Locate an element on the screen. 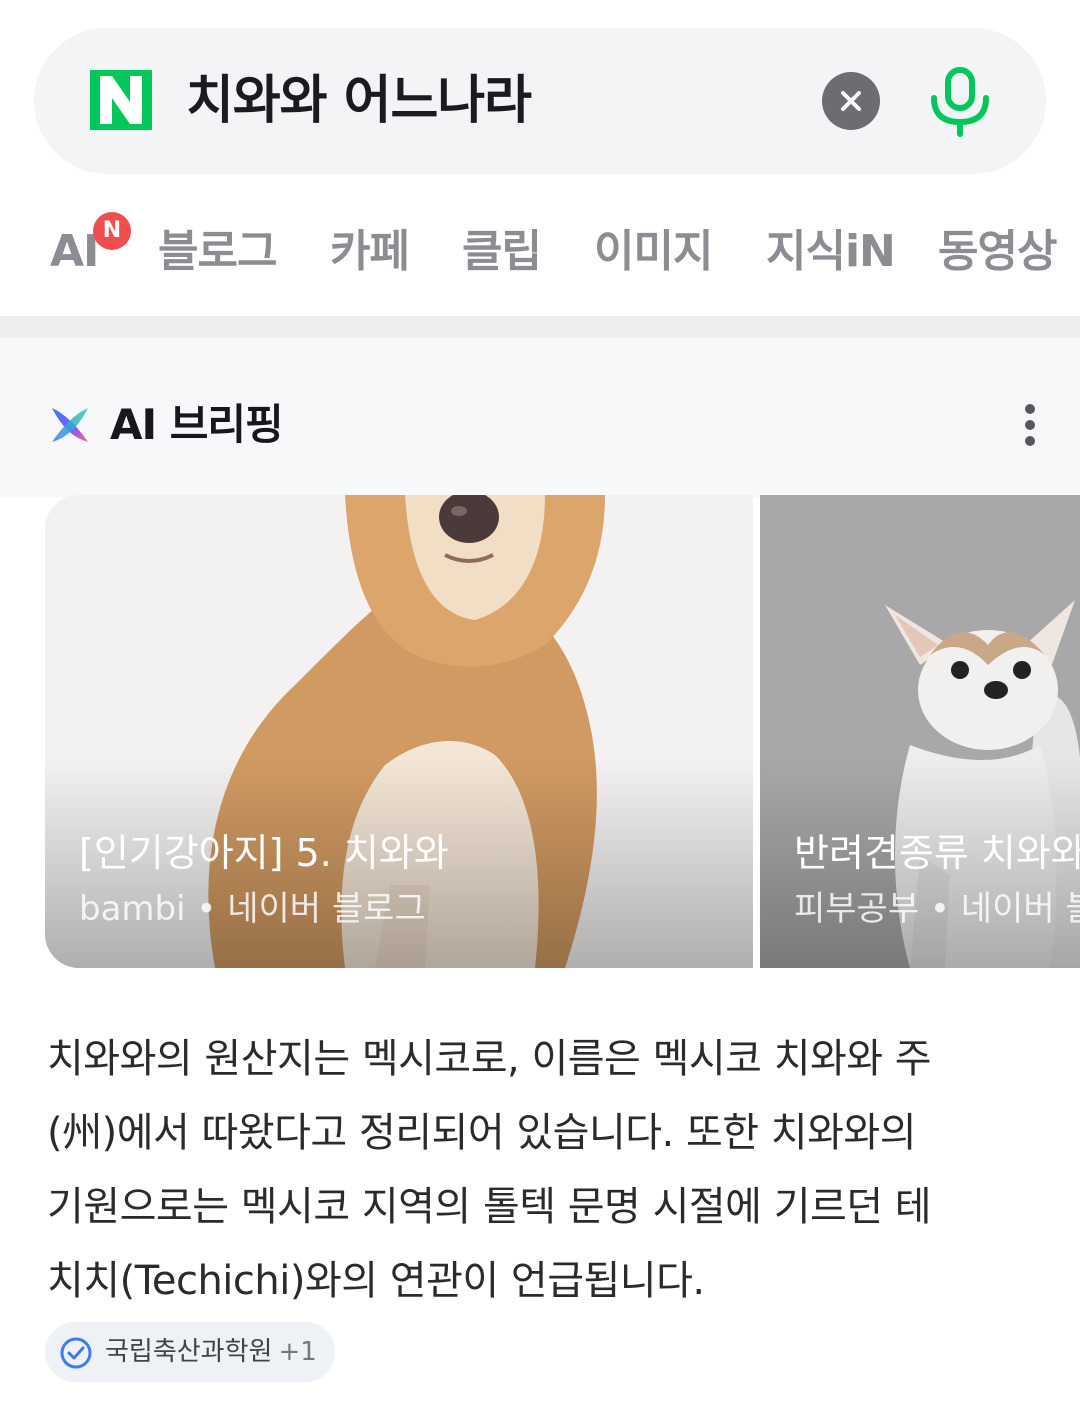 The image size is (1080, 1421). tab-clip: 클립 is located at coordinates (502, 252).